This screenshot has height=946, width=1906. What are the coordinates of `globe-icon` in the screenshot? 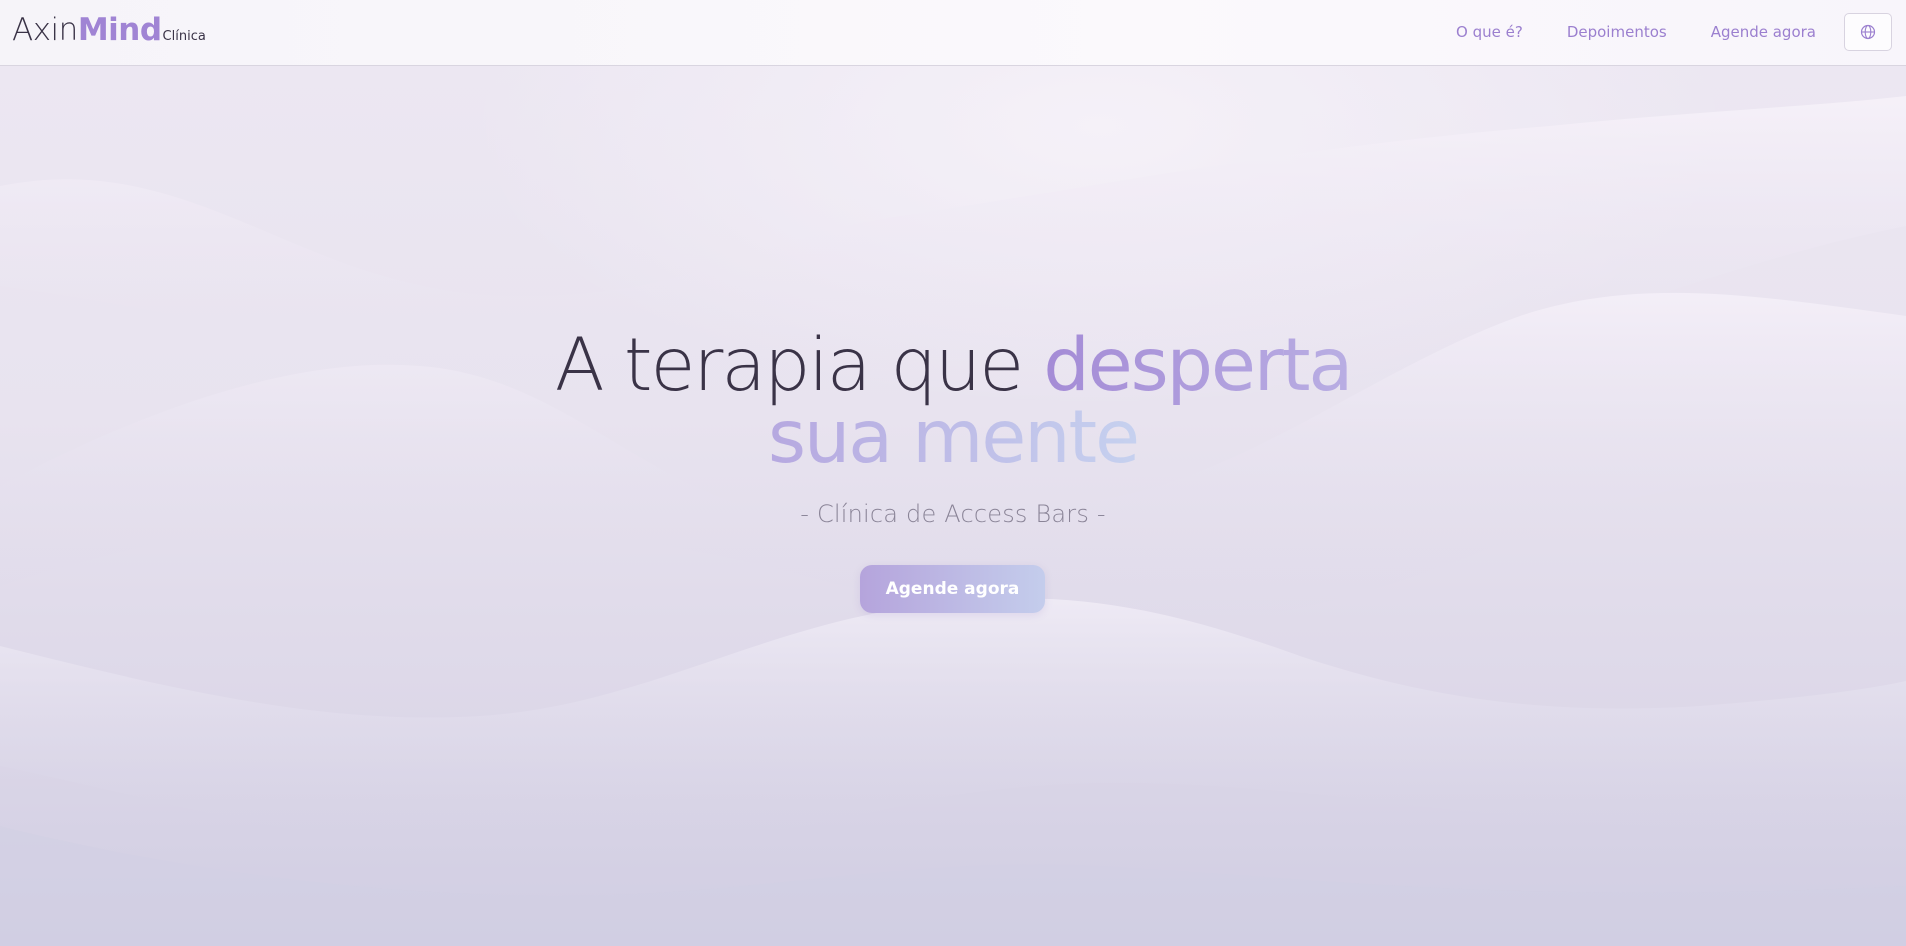 It's located at (1868, 32).